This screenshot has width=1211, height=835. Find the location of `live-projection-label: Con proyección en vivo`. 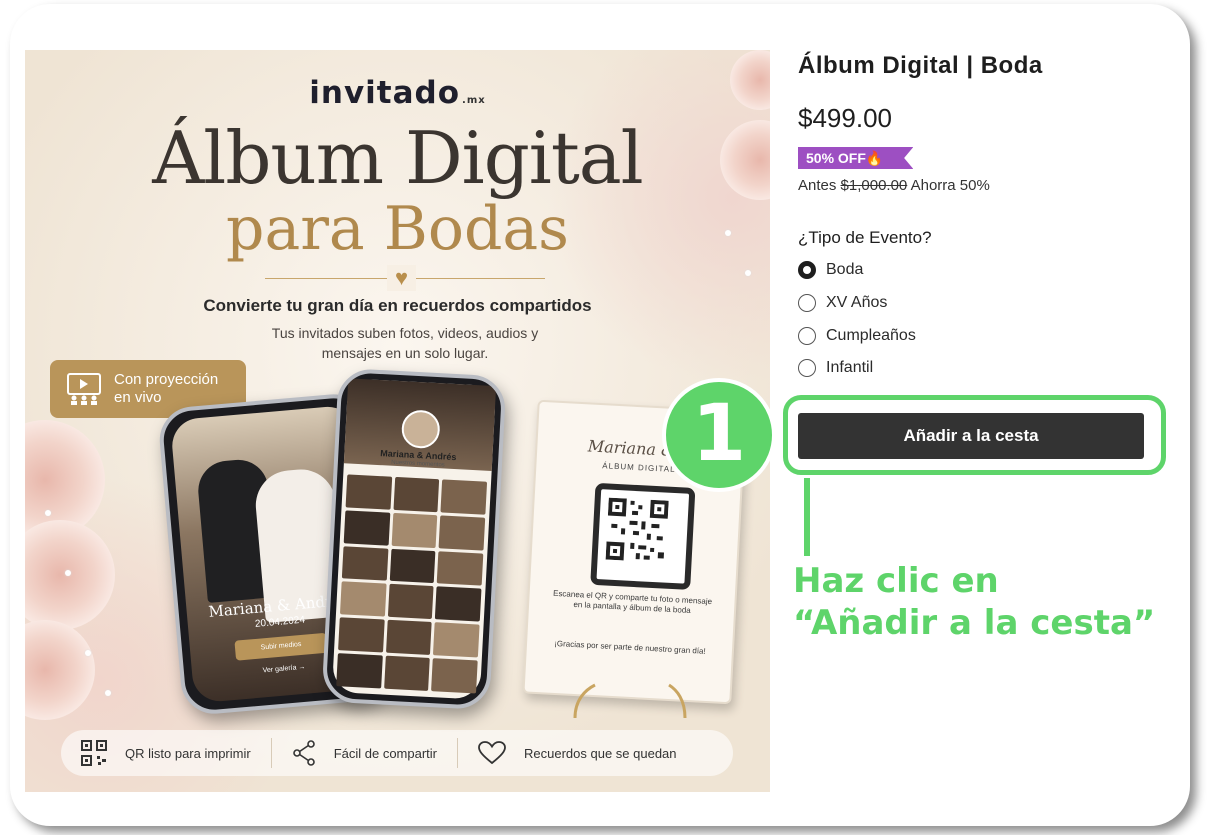

live-projection-label: Con proyección en vivo is located at coordinates (166, 388).